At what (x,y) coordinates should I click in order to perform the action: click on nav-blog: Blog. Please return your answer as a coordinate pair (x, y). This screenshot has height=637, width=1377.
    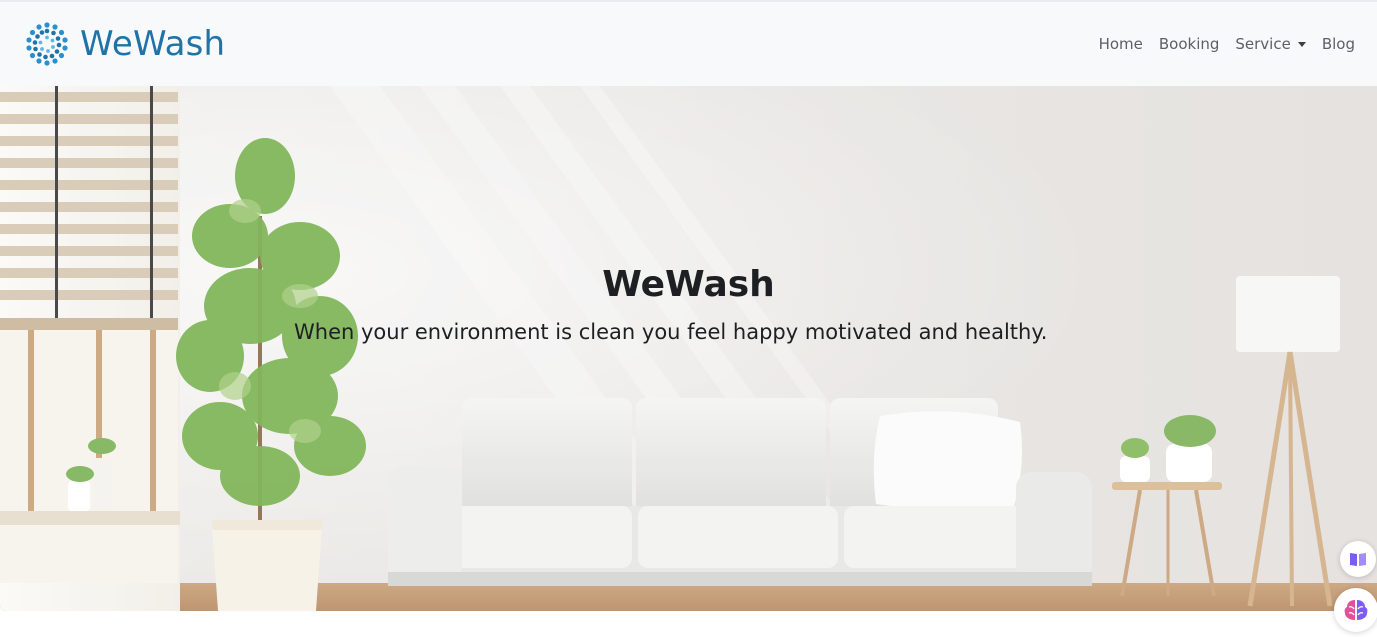
    Looking at the image, I should click on (1338, 44).